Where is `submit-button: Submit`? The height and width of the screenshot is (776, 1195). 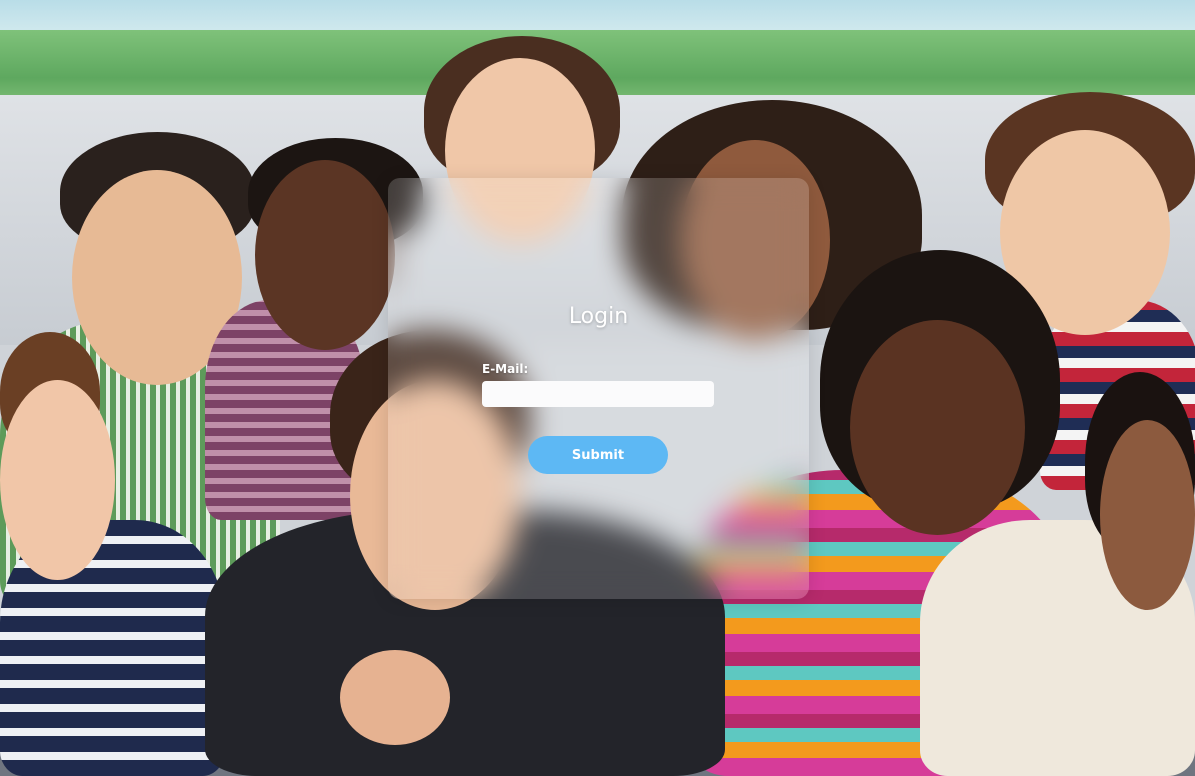
submit-button: Submit is located at coordinates (598, 455).